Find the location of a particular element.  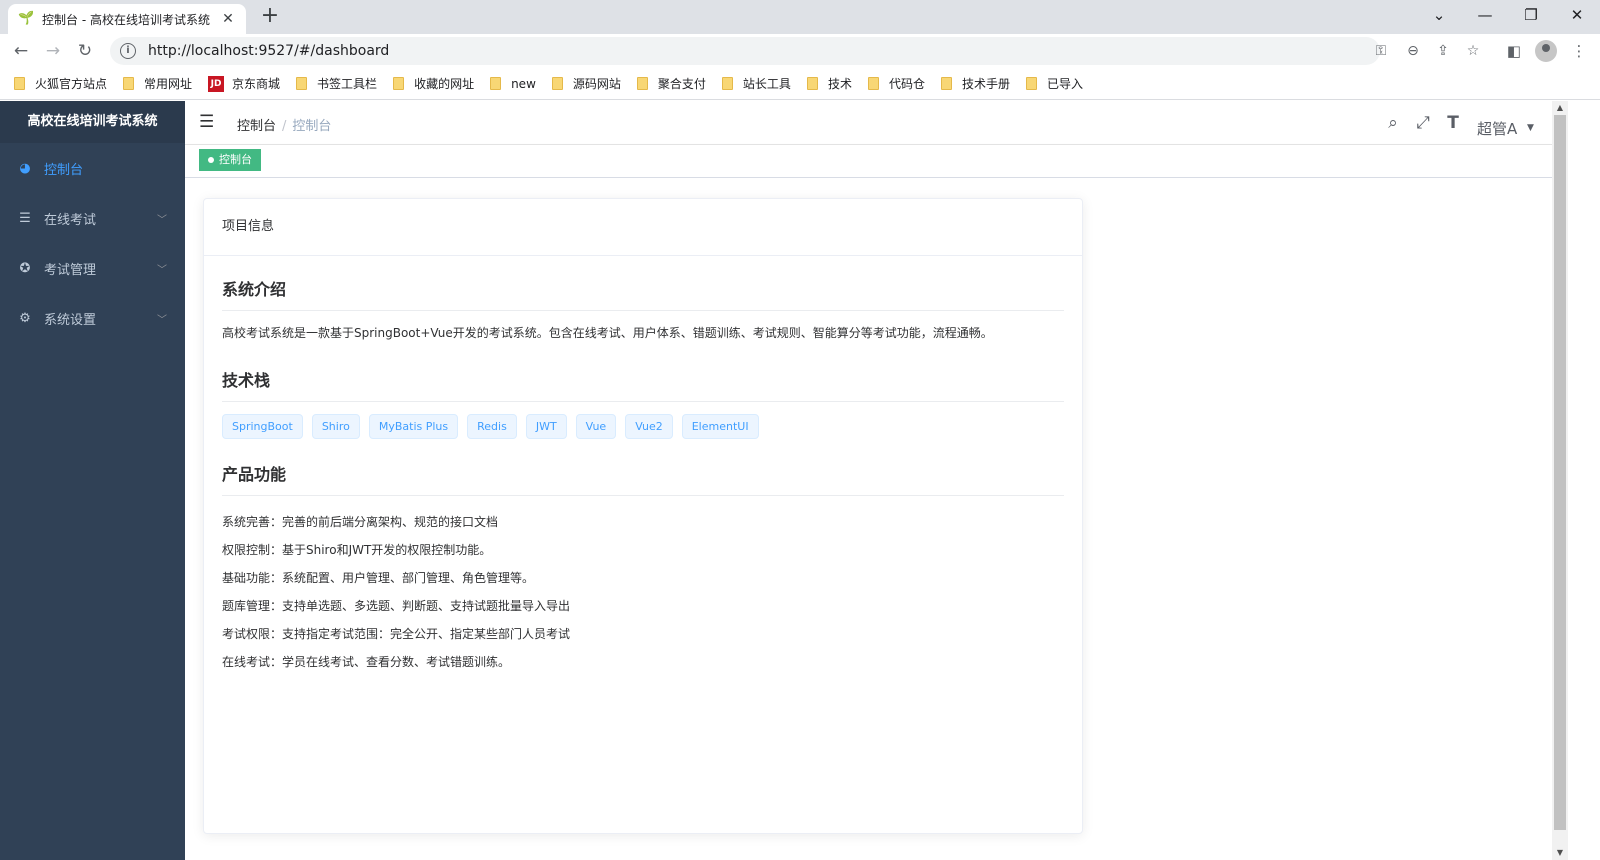

font-size-icon: T is located at coordinates (1453, 123).